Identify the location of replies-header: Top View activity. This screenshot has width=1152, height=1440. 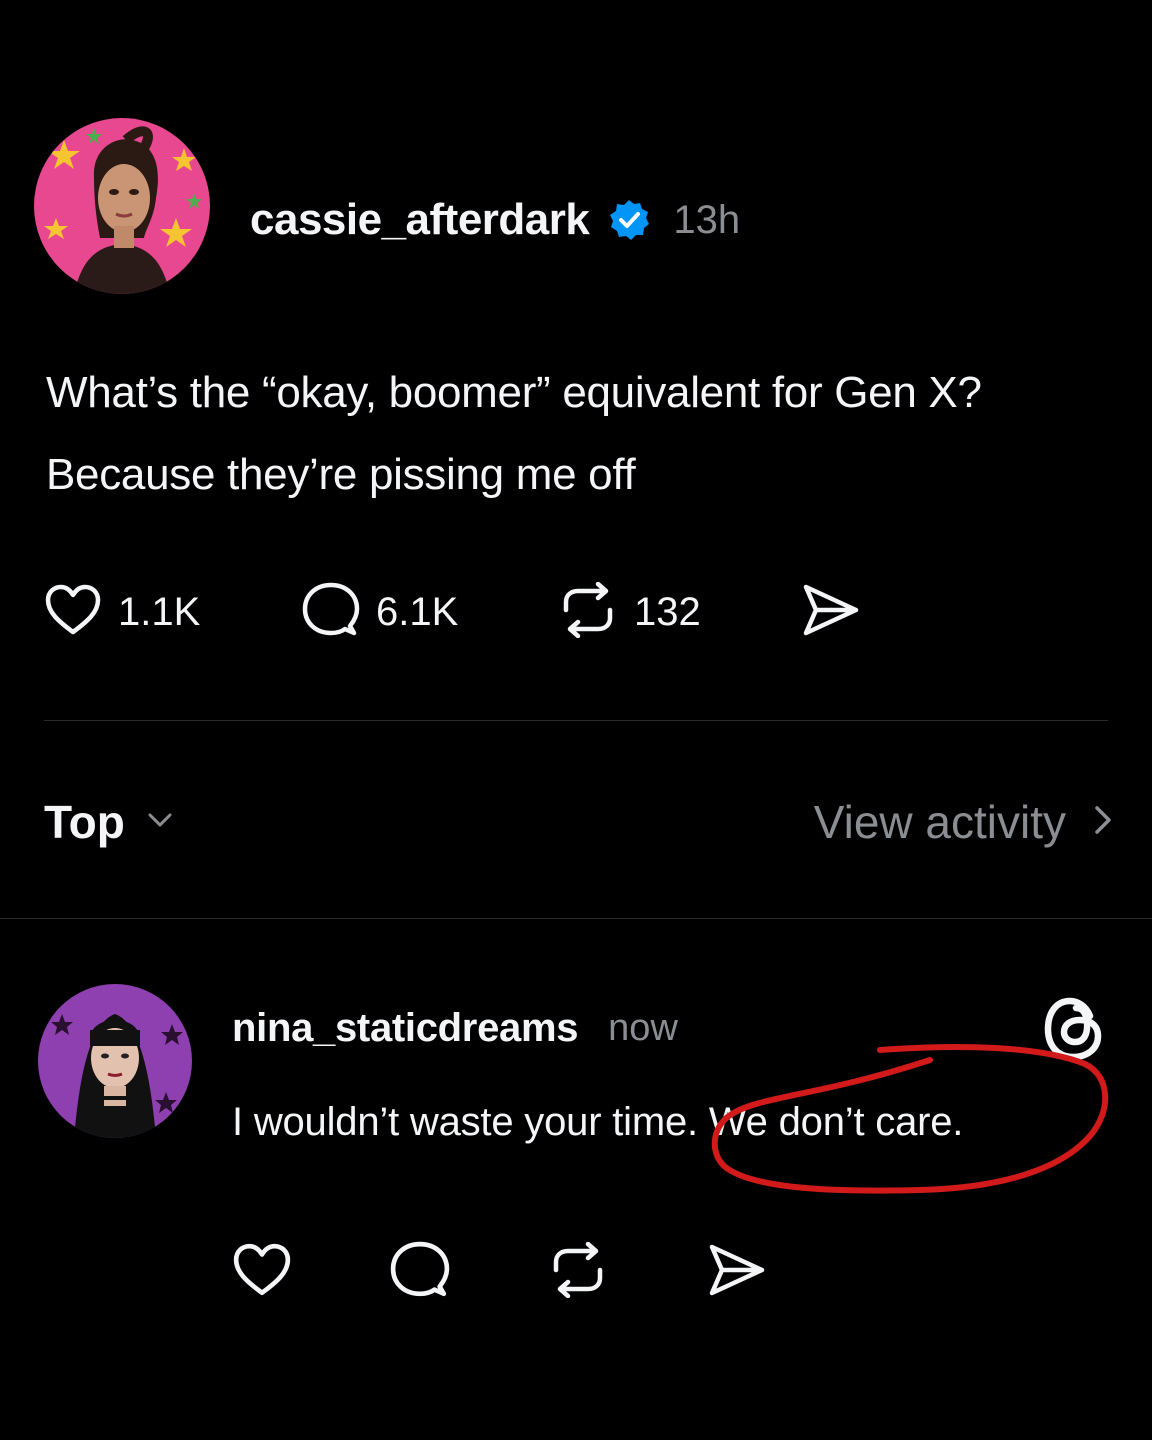
(578, 822).